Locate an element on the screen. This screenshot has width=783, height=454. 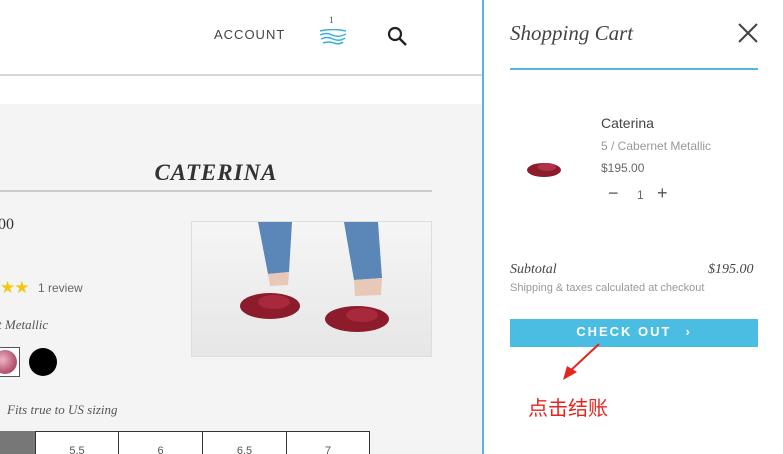
cart-item-name: Caterina is located at coordinates (627, 123).